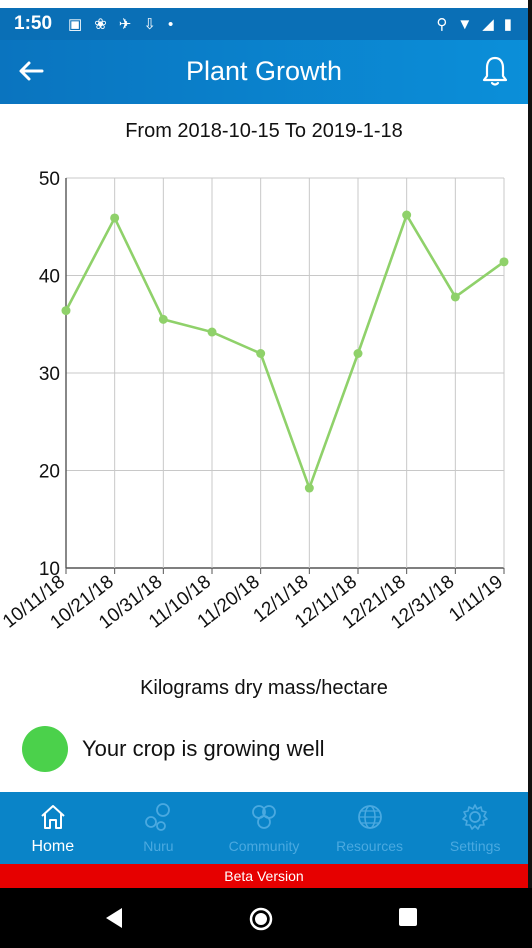  What do you see at coordinates (158, 846) in the screenshot?
I see `nav-nuru-label: Nuru` at bounding box center [158, 846].